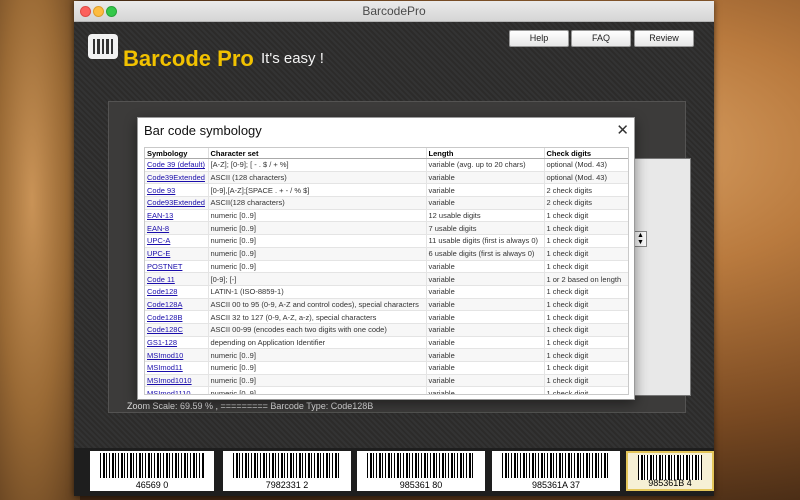 This screenshot has width=800, height=500. Describe the element at coordinates (601, 38) in the screenshot. I see `faq-button: FAQ` at that location.